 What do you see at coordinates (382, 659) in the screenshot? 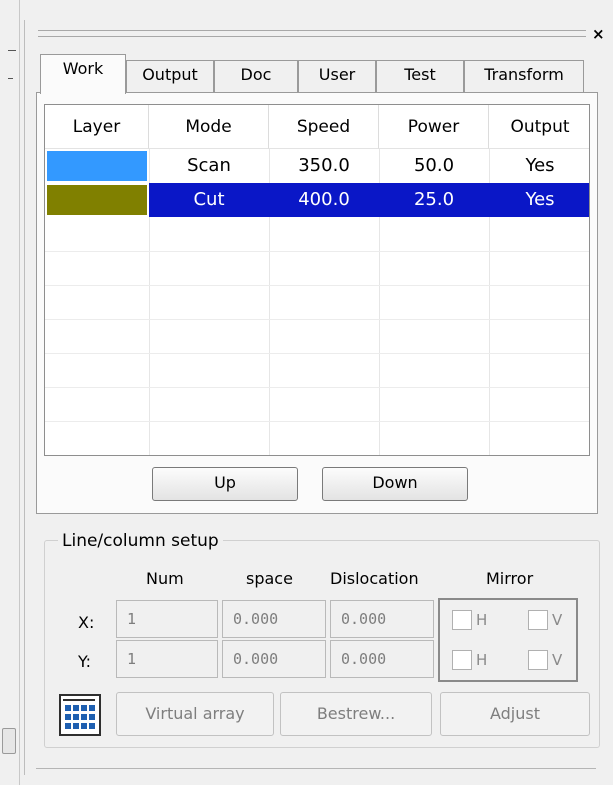
I see `y-dislocation-field: 0.000` at bounding box center [382, 659].